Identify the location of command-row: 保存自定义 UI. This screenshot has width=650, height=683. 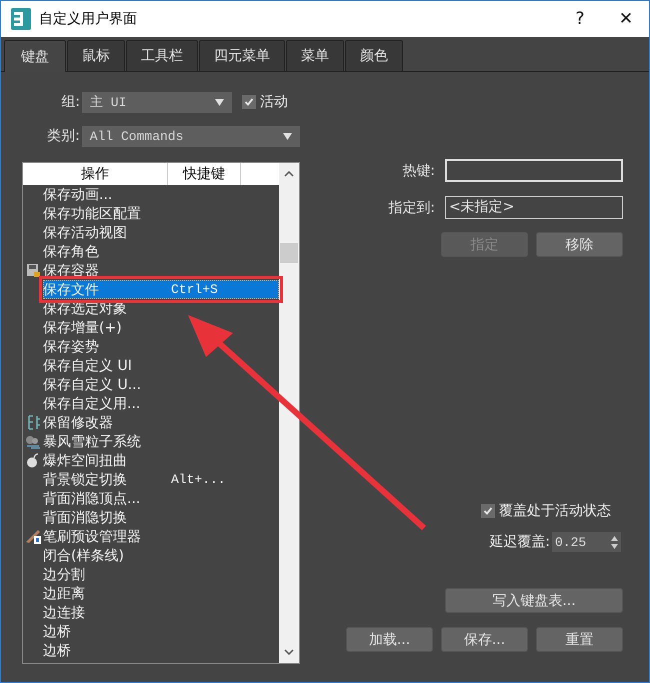
(151, 365).